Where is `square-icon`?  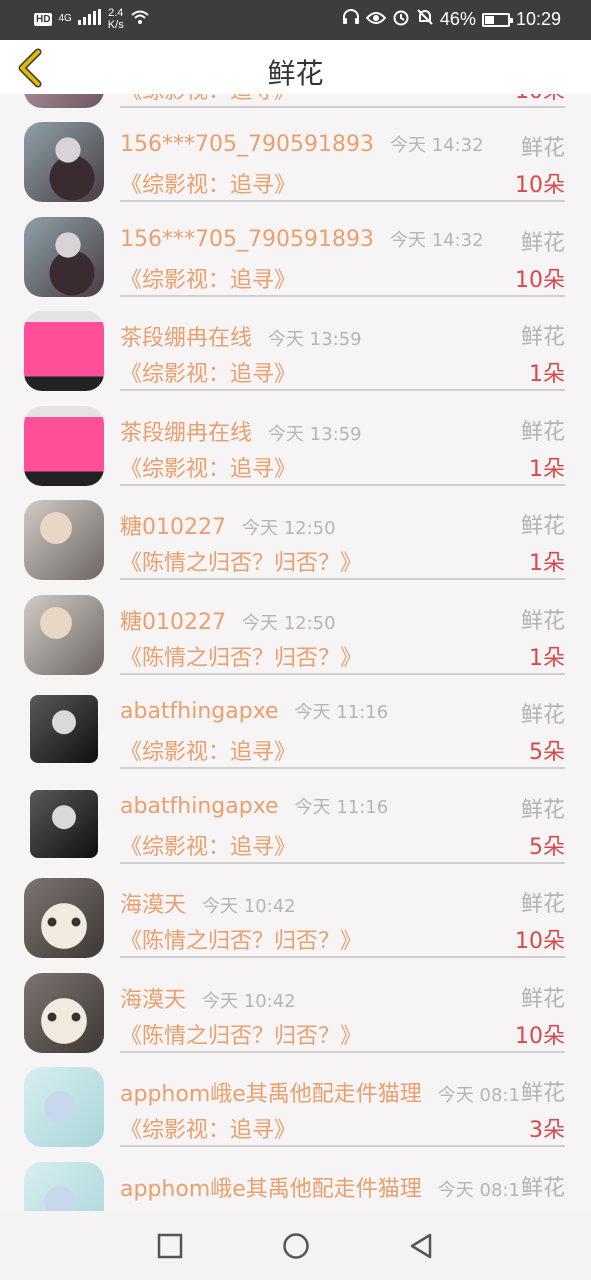
square-icon is located at coordinates (170, 1246).